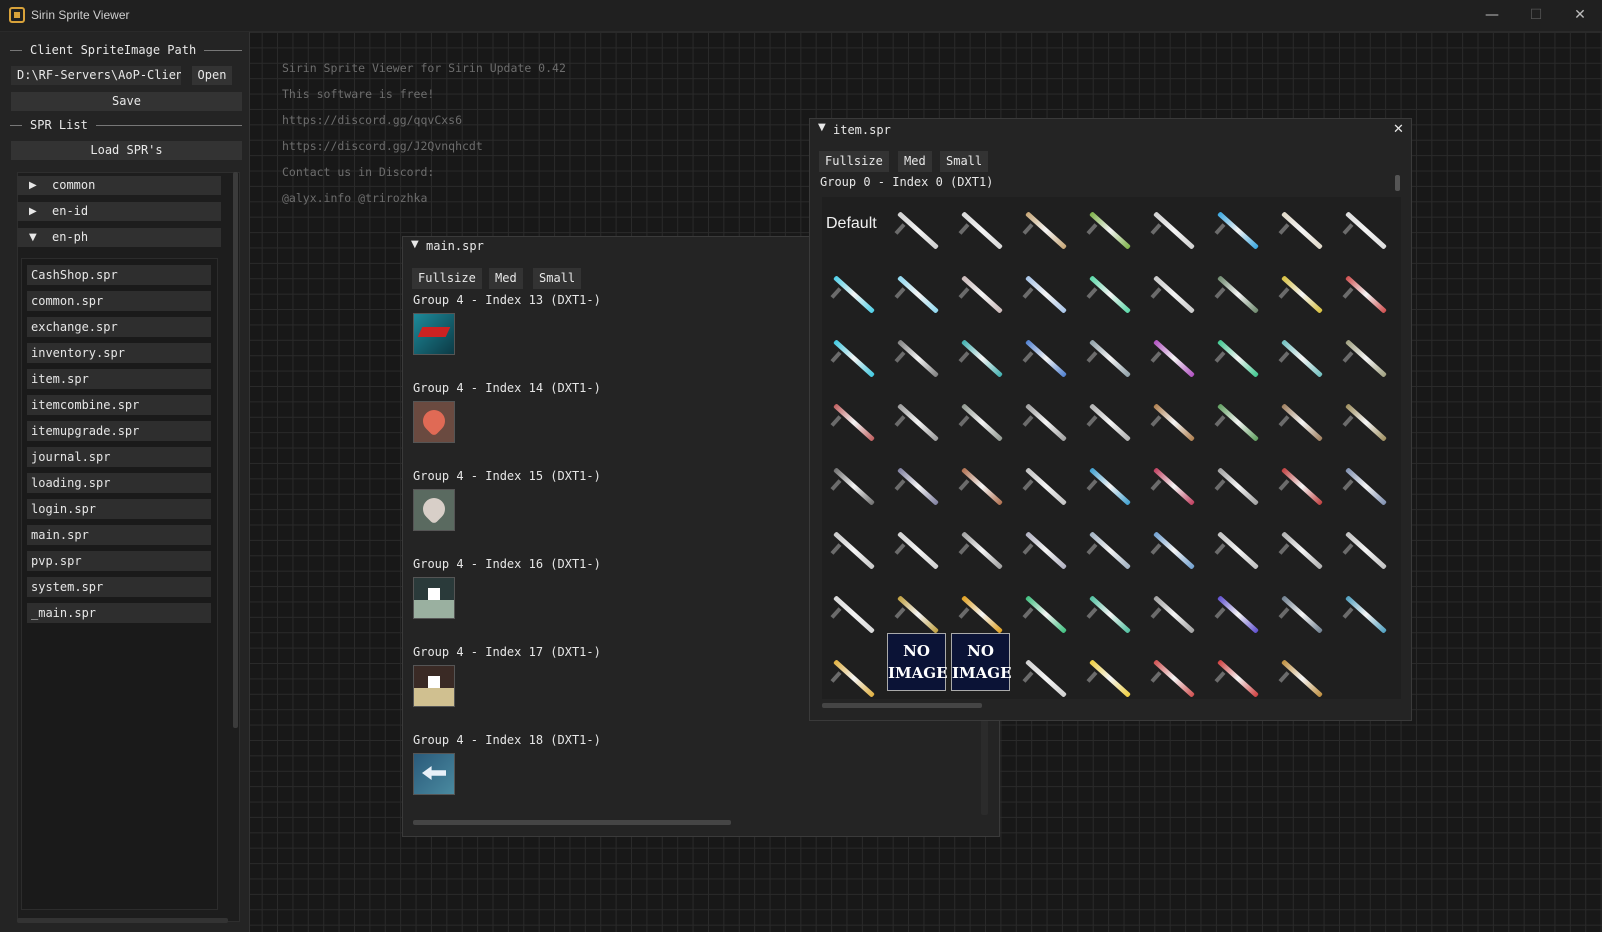 Image resolution: width=1602 pixels, height=932 pixels. I want to click on file-item: exchange.spr, so click(119, 327).